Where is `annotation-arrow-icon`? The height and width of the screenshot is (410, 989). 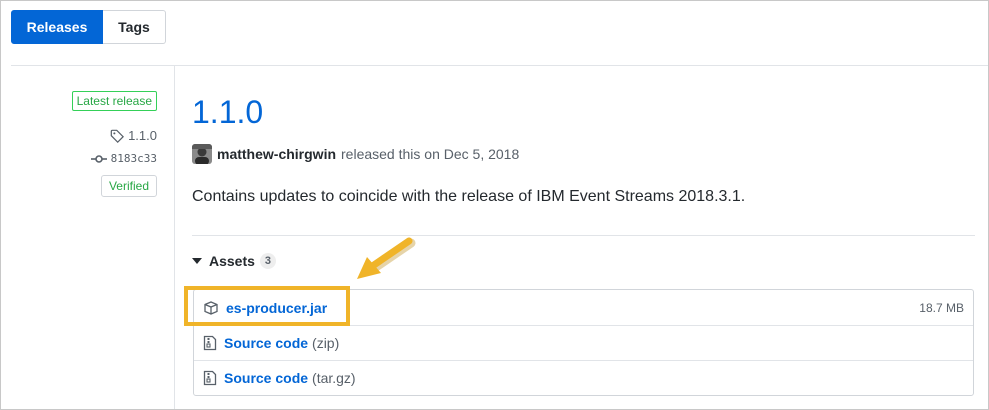
annotation-arrow-icon is located at coordinates (386, 258).